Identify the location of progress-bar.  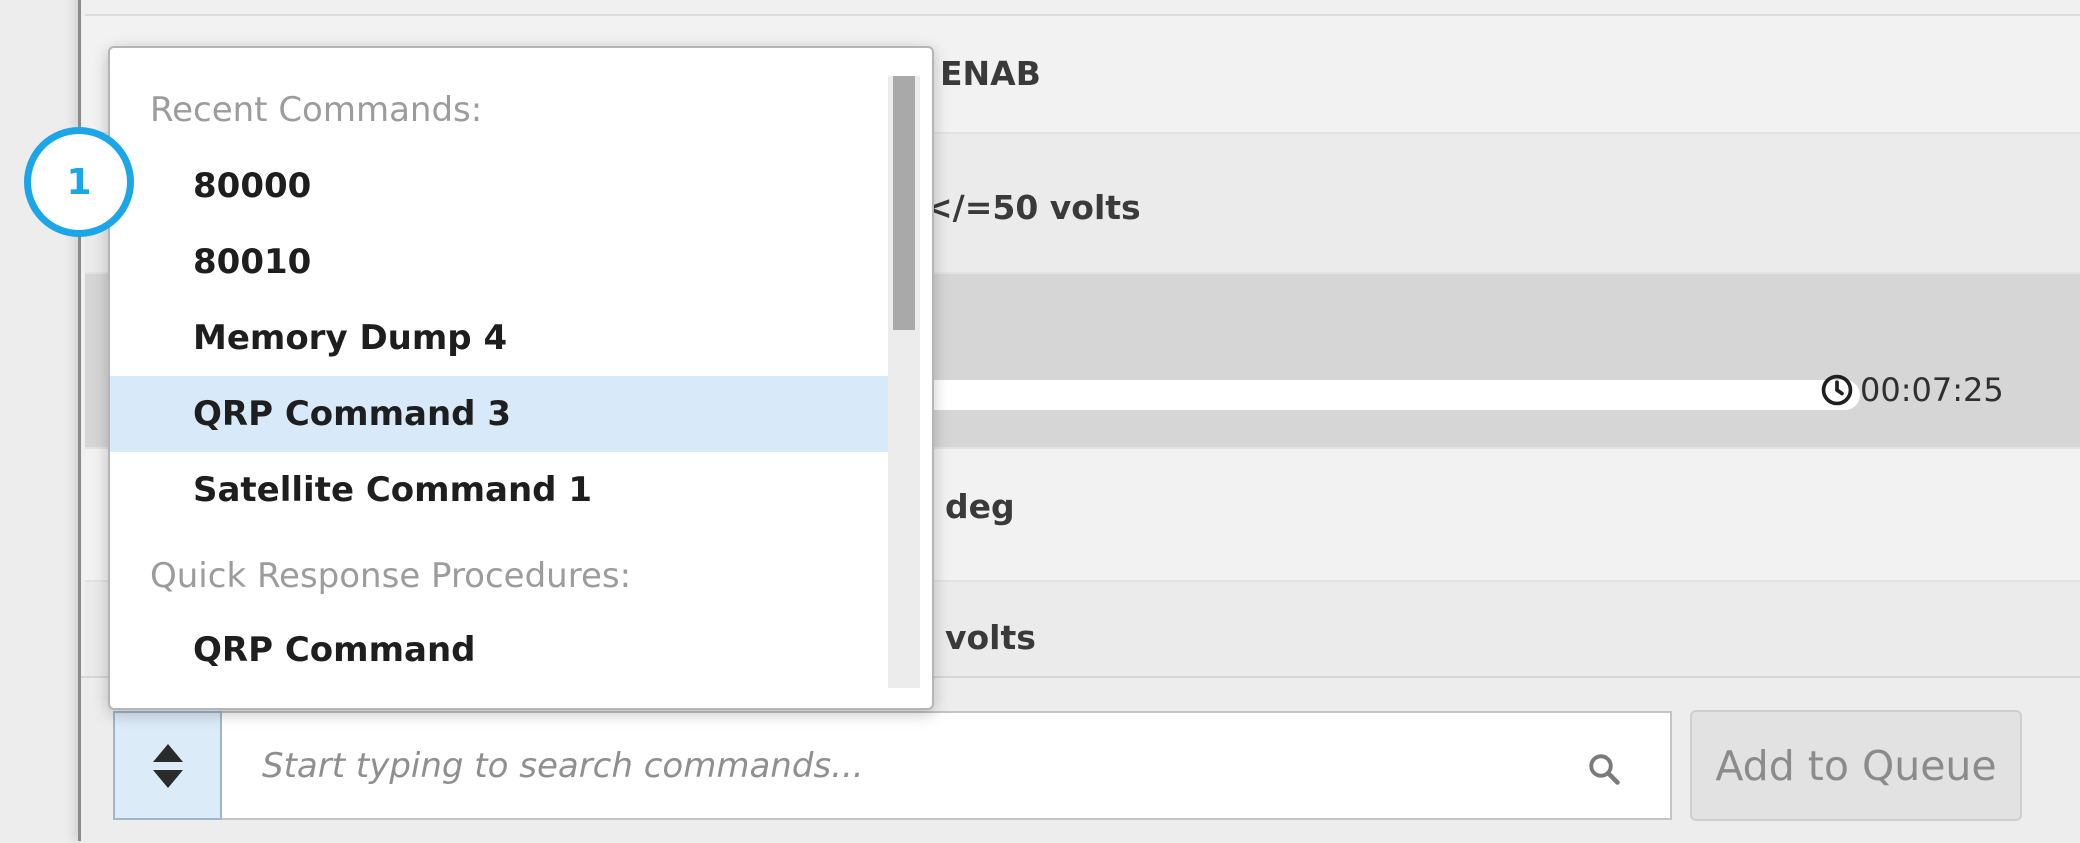
(1372, 395).